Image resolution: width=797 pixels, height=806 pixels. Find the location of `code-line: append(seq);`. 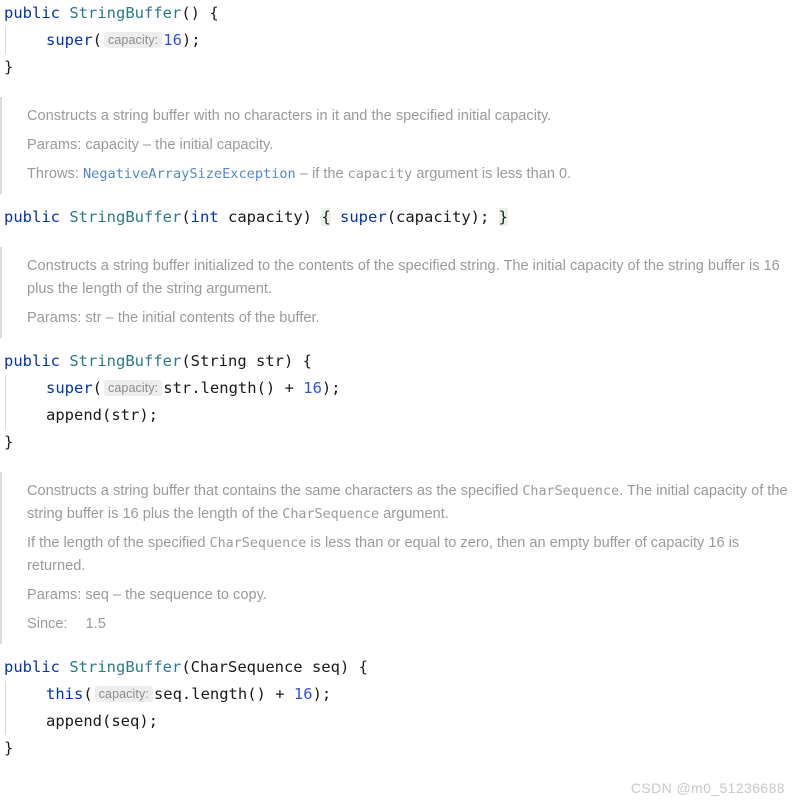

code-line: append(seq); is located at coordinates (398, 721).